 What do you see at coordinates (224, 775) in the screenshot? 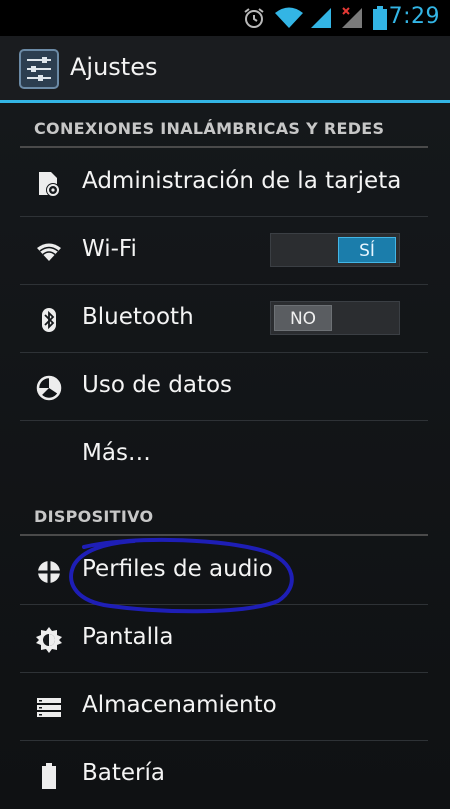
I see `settings-item-battery: Batería` at bounding box center [224, 775].